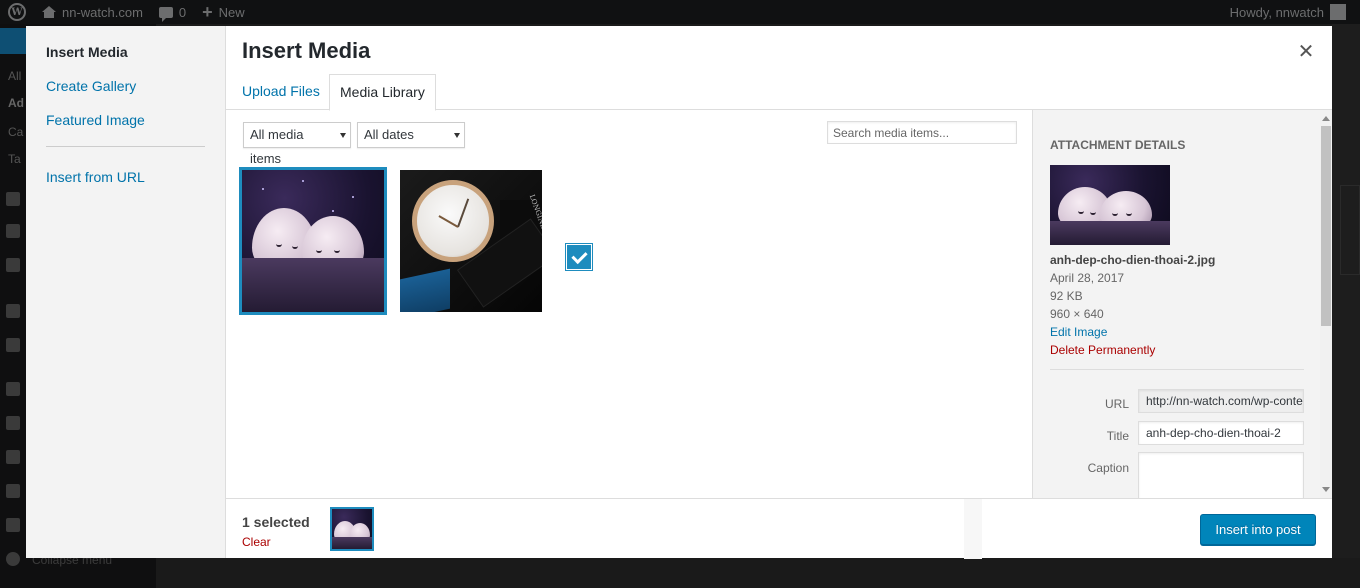  I want to click on admin-menu-fragment: Ad, so click(16, 103).